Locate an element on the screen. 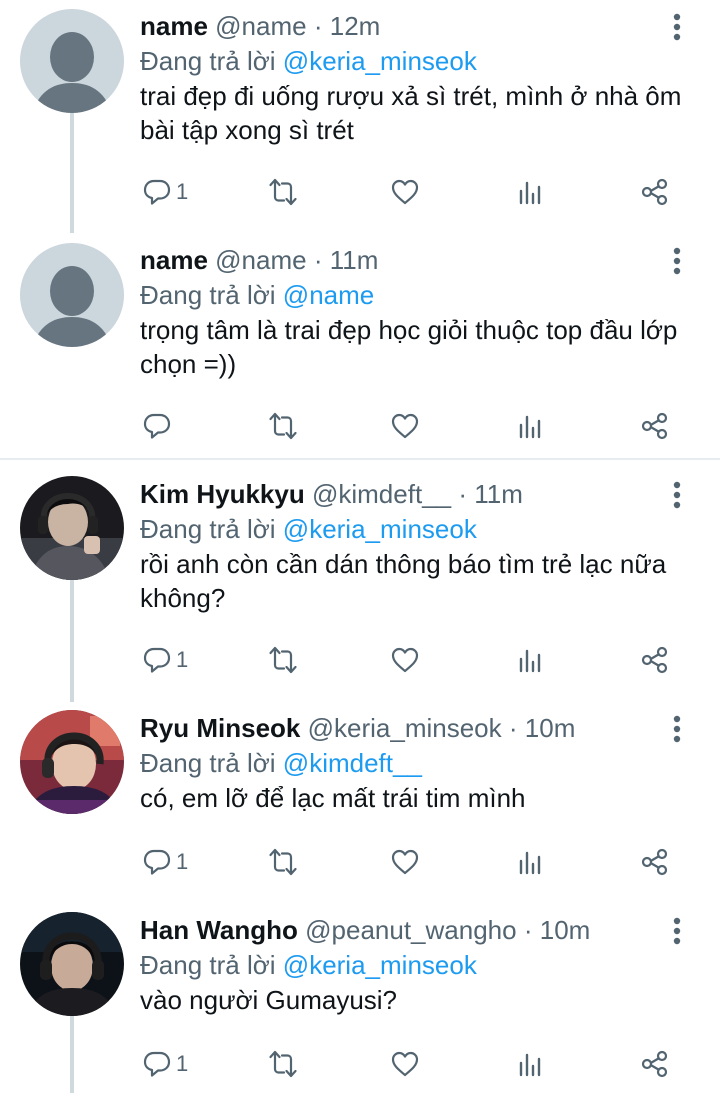  user-handle: @kimdeft__ is located at coordinates (381, 494).